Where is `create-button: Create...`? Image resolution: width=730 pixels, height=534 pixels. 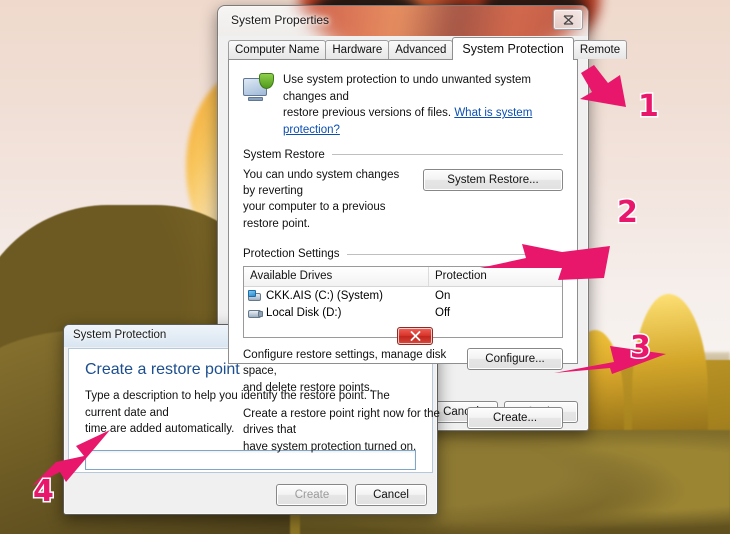
create-button: Create... is located at coordinates (515, 417).